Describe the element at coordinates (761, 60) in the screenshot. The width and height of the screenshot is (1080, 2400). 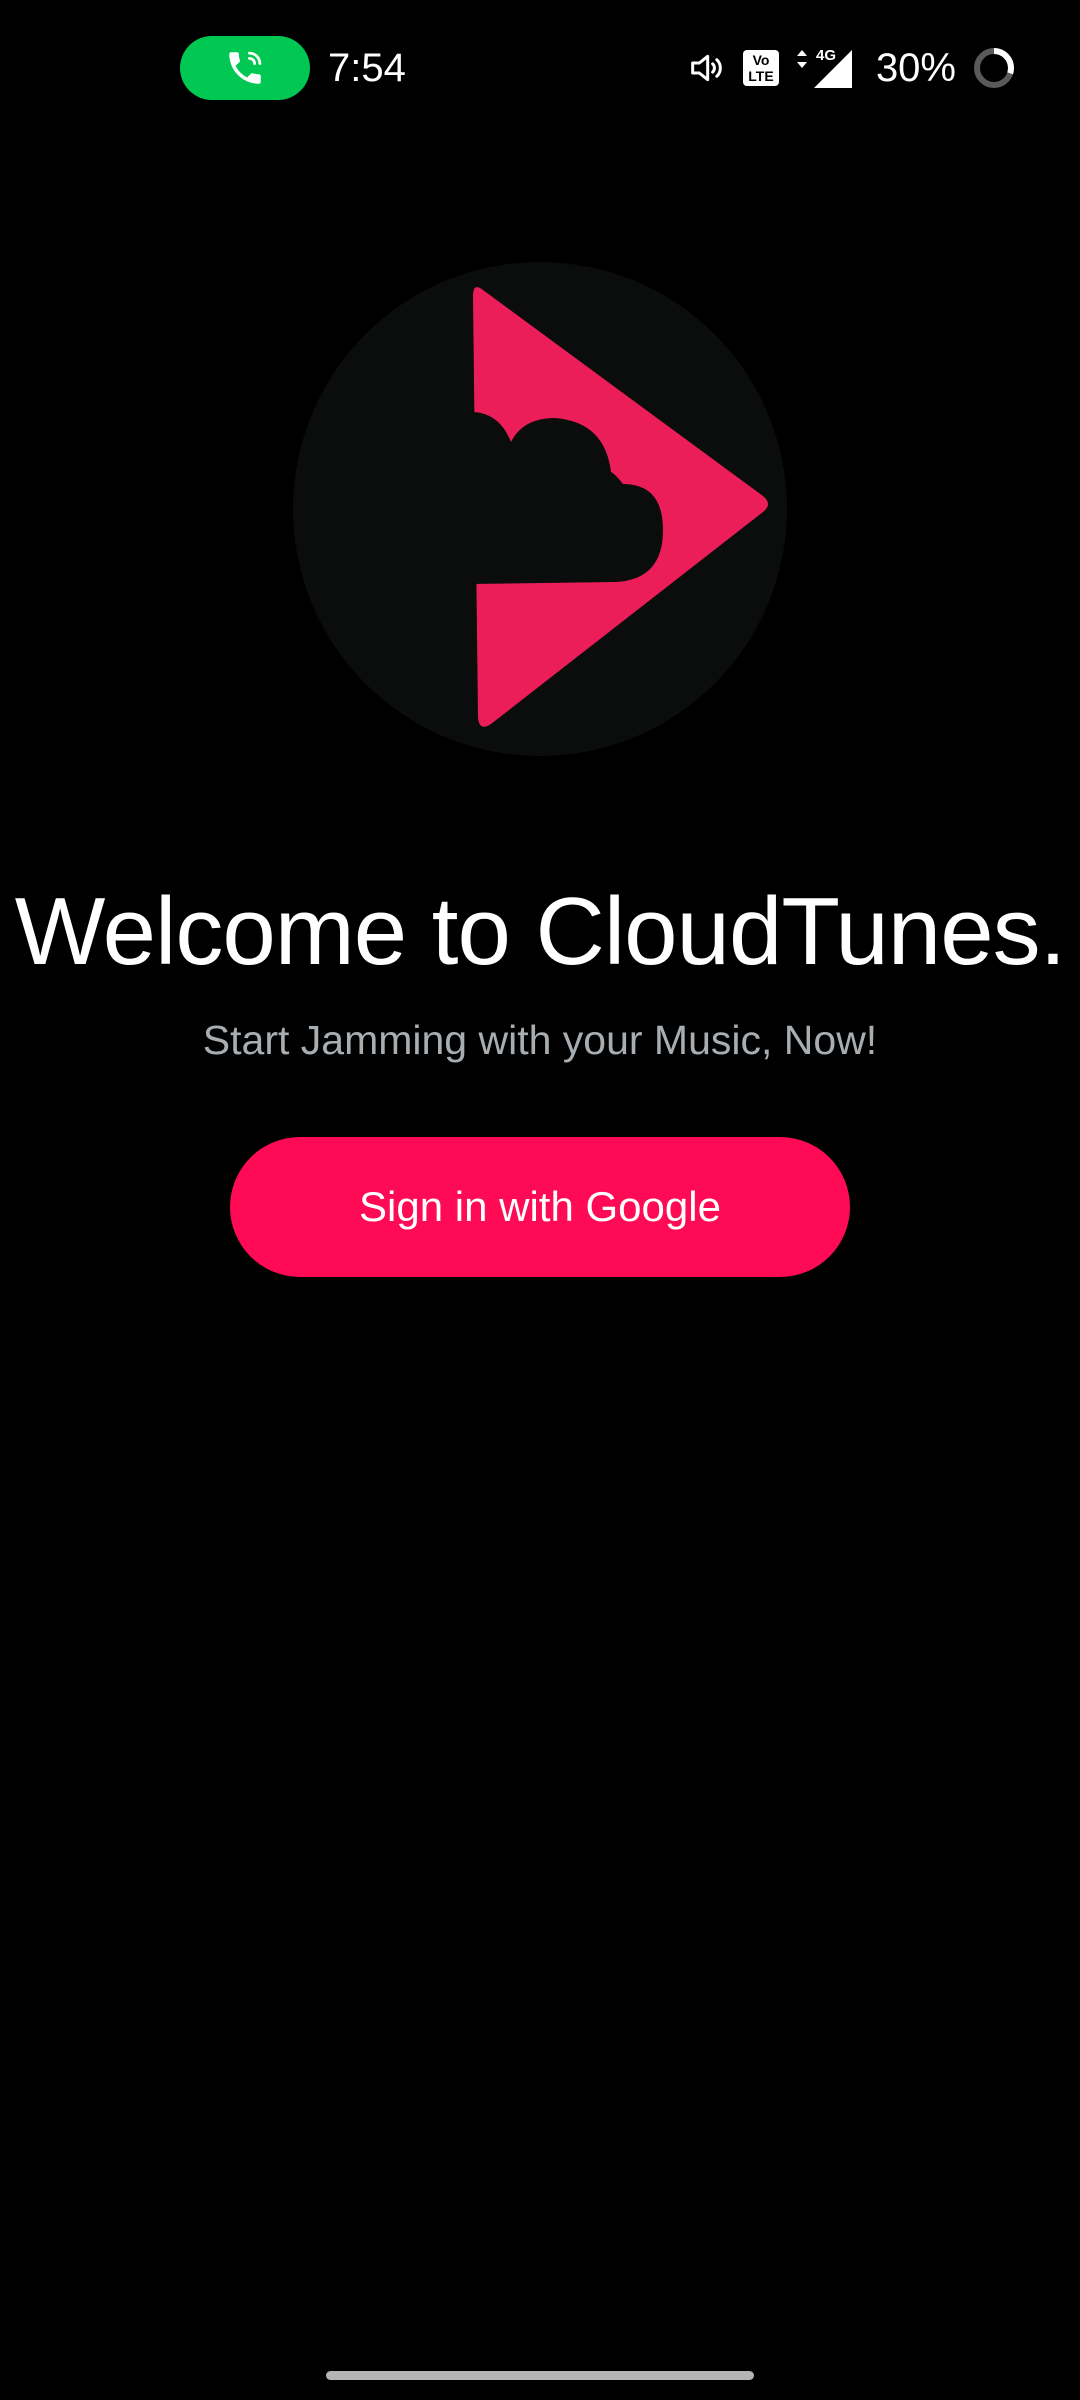
I see `volte-line1: Vo` at that location.